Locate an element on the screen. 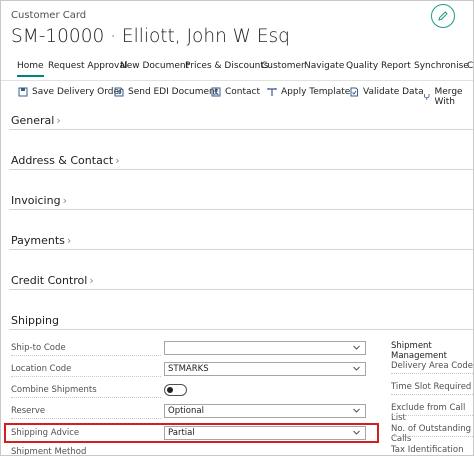 The width and height of the screenshot is (474, 456). validate-data-button: Validate Data is located at coordinates (386, 92).